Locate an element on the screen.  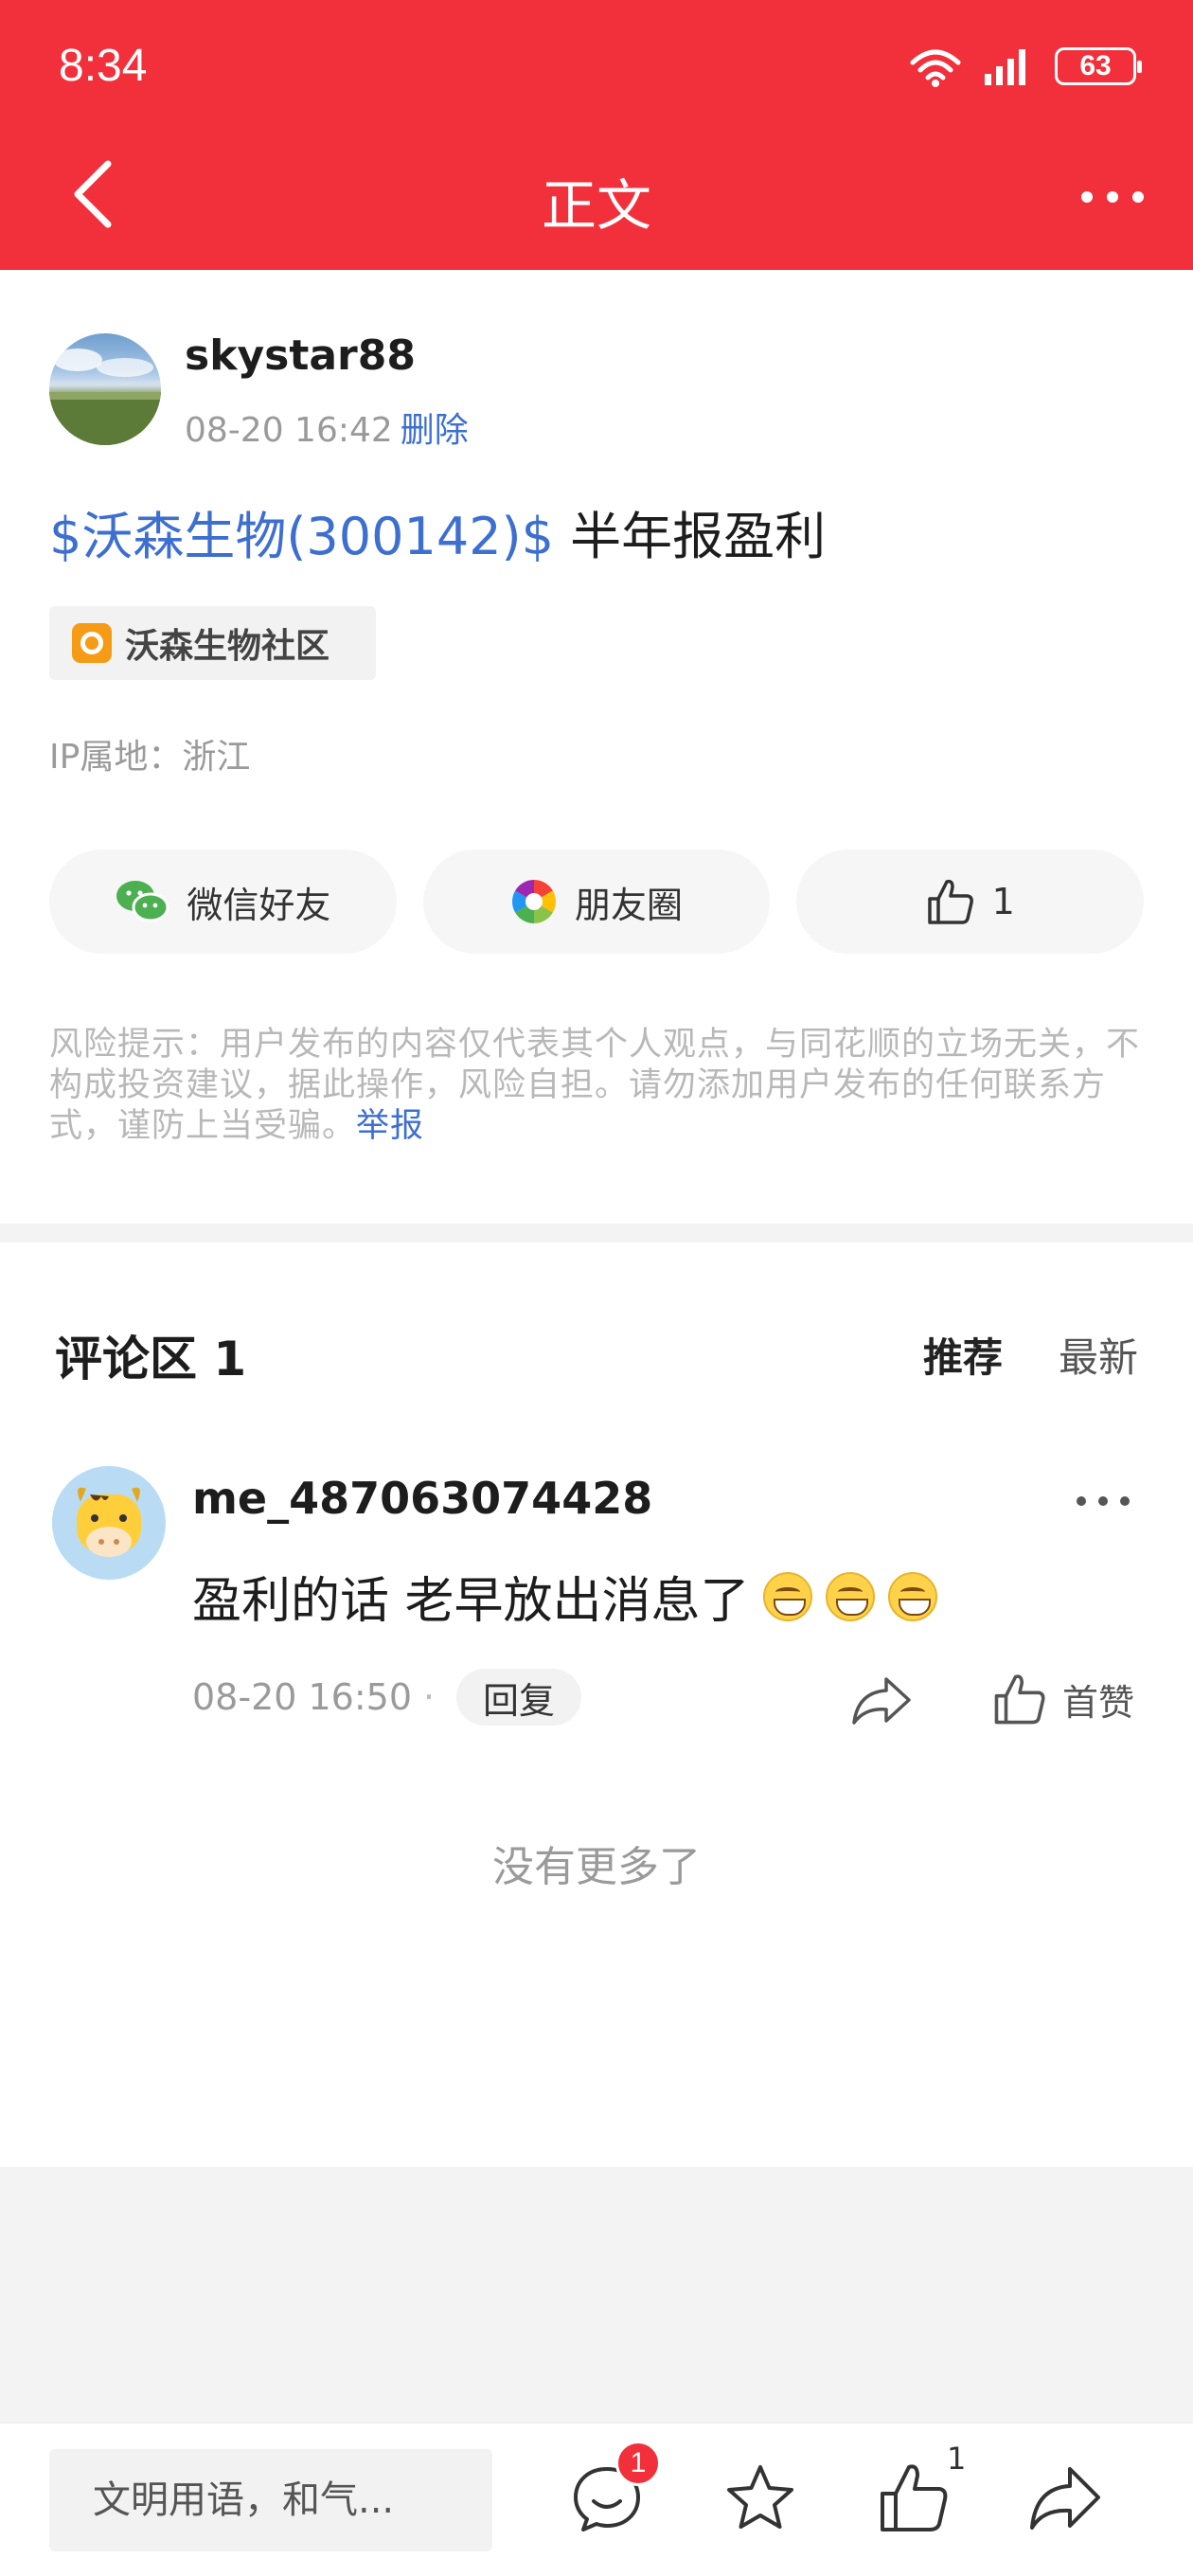
comments-title: 评论区 1 is located at coordinates (151, 1359).